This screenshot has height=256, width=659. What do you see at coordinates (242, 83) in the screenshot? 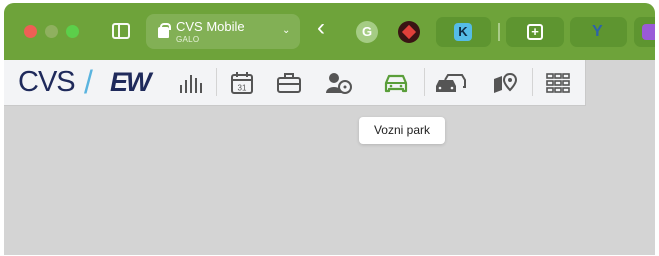
I see `calendar-icon: 31` at bounding box center [242, 83].